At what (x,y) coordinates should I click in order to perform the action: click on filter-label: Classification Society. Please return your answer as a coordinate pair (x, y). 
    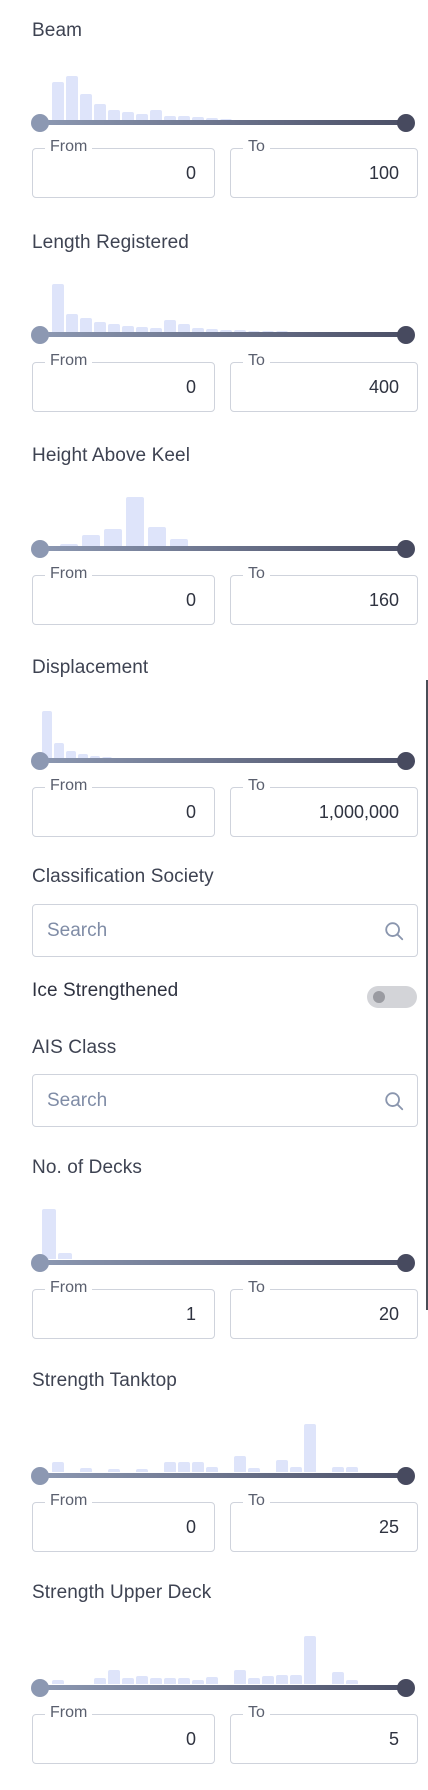
    Looking at the image, I should click on (123, 876).